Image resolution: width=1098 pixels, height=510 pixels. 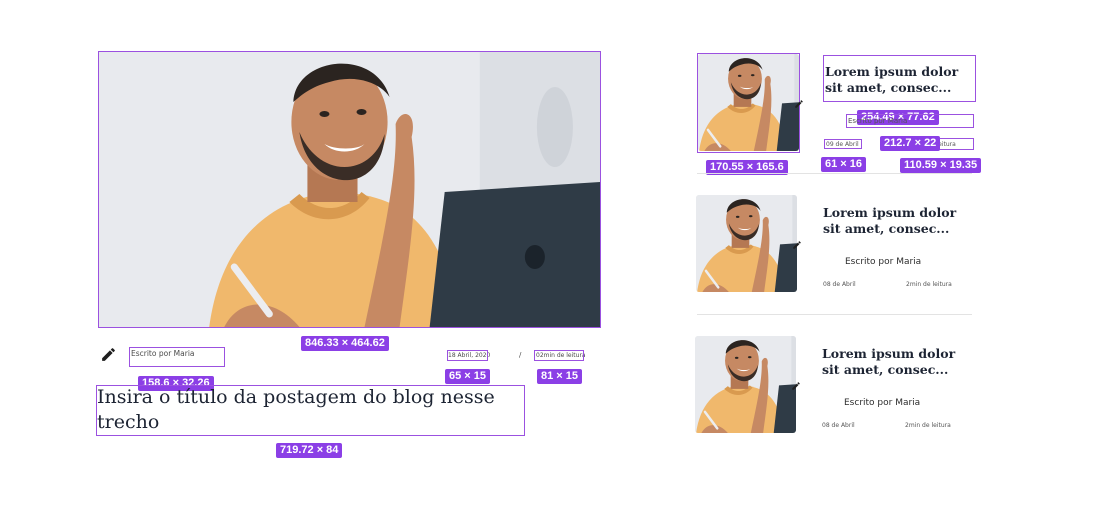 I want to click on main-author: Escrito por Maria, so click(x=163, y=353).